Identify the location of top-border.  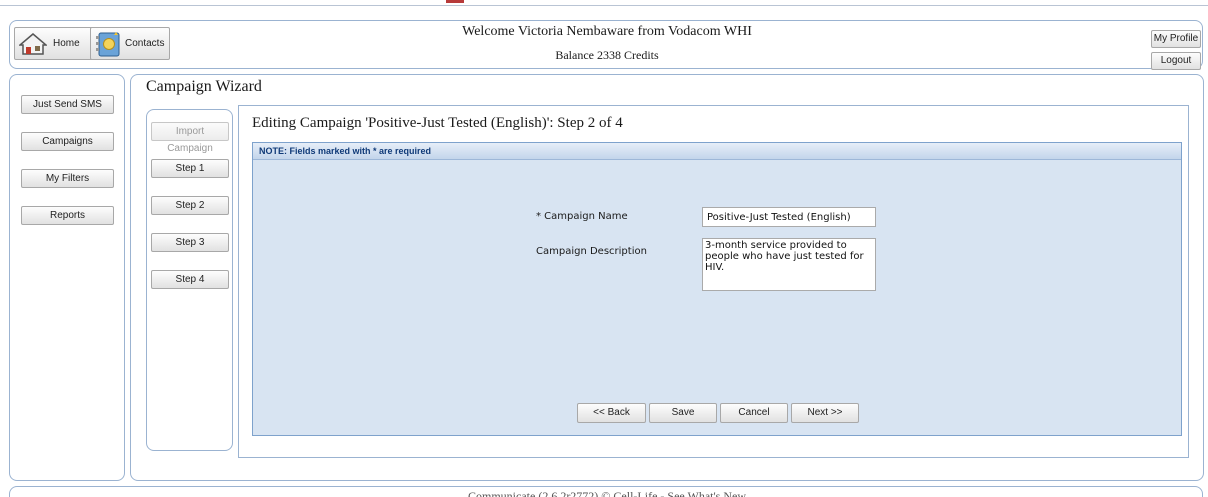
(604, 3).